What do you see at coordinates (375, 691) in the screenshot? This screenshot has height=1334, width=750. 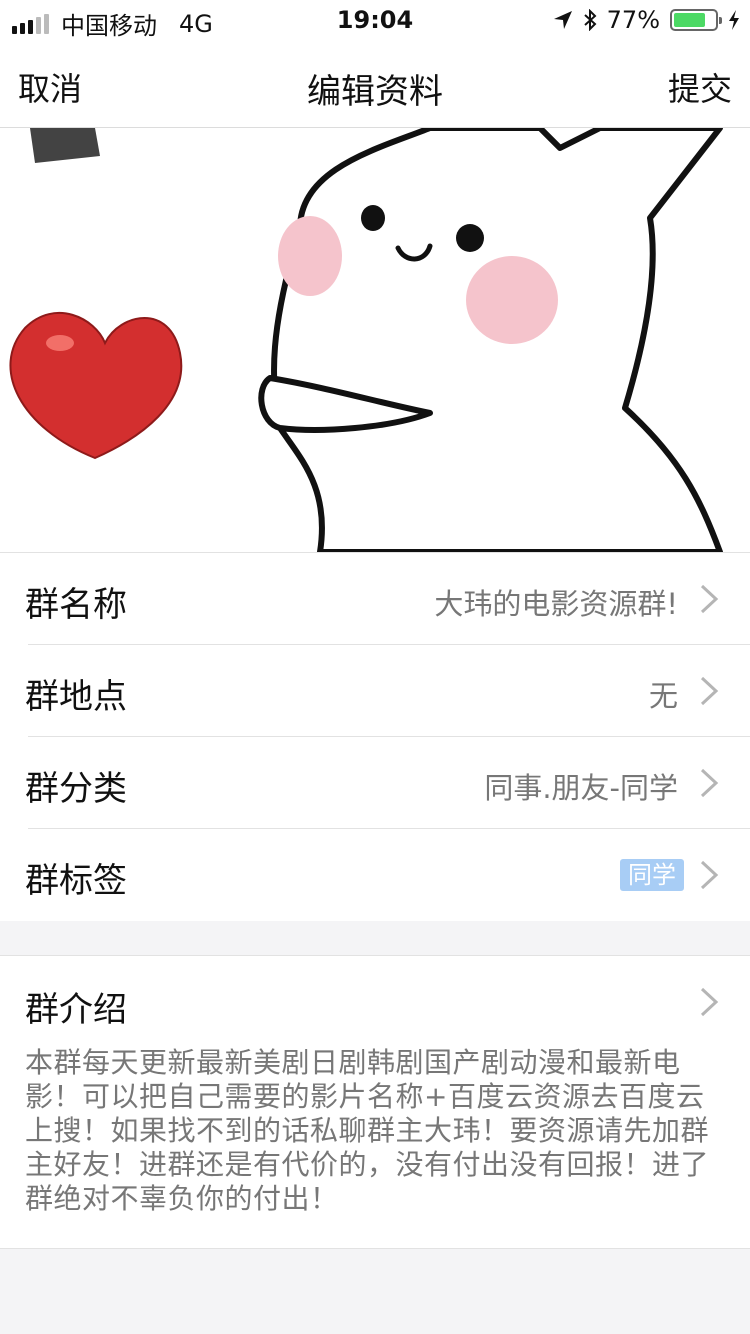 I see `row-group-location: 群地点 无` at bounding box center [375, 691].